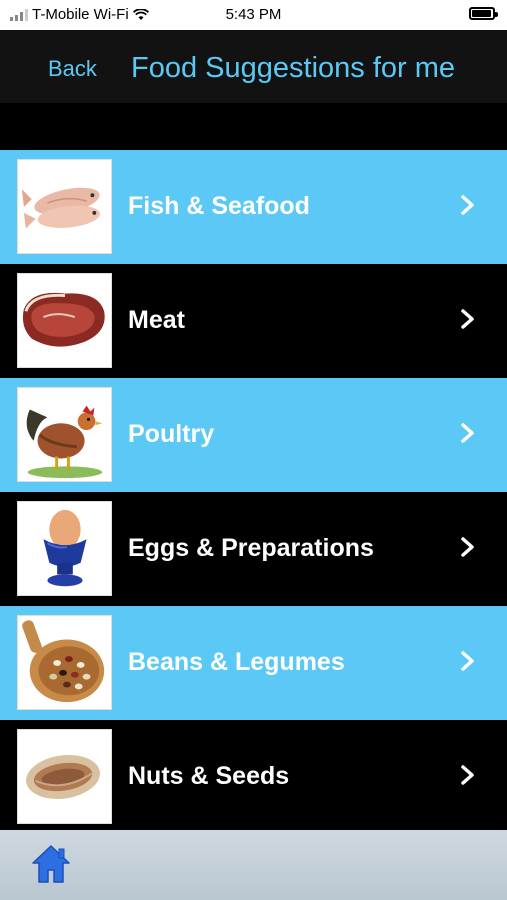 This screenshot has width=507, height=900. I want to click on status-bar: T-Mobile Wi-Fi 5:43 PM, so click(253, 15).